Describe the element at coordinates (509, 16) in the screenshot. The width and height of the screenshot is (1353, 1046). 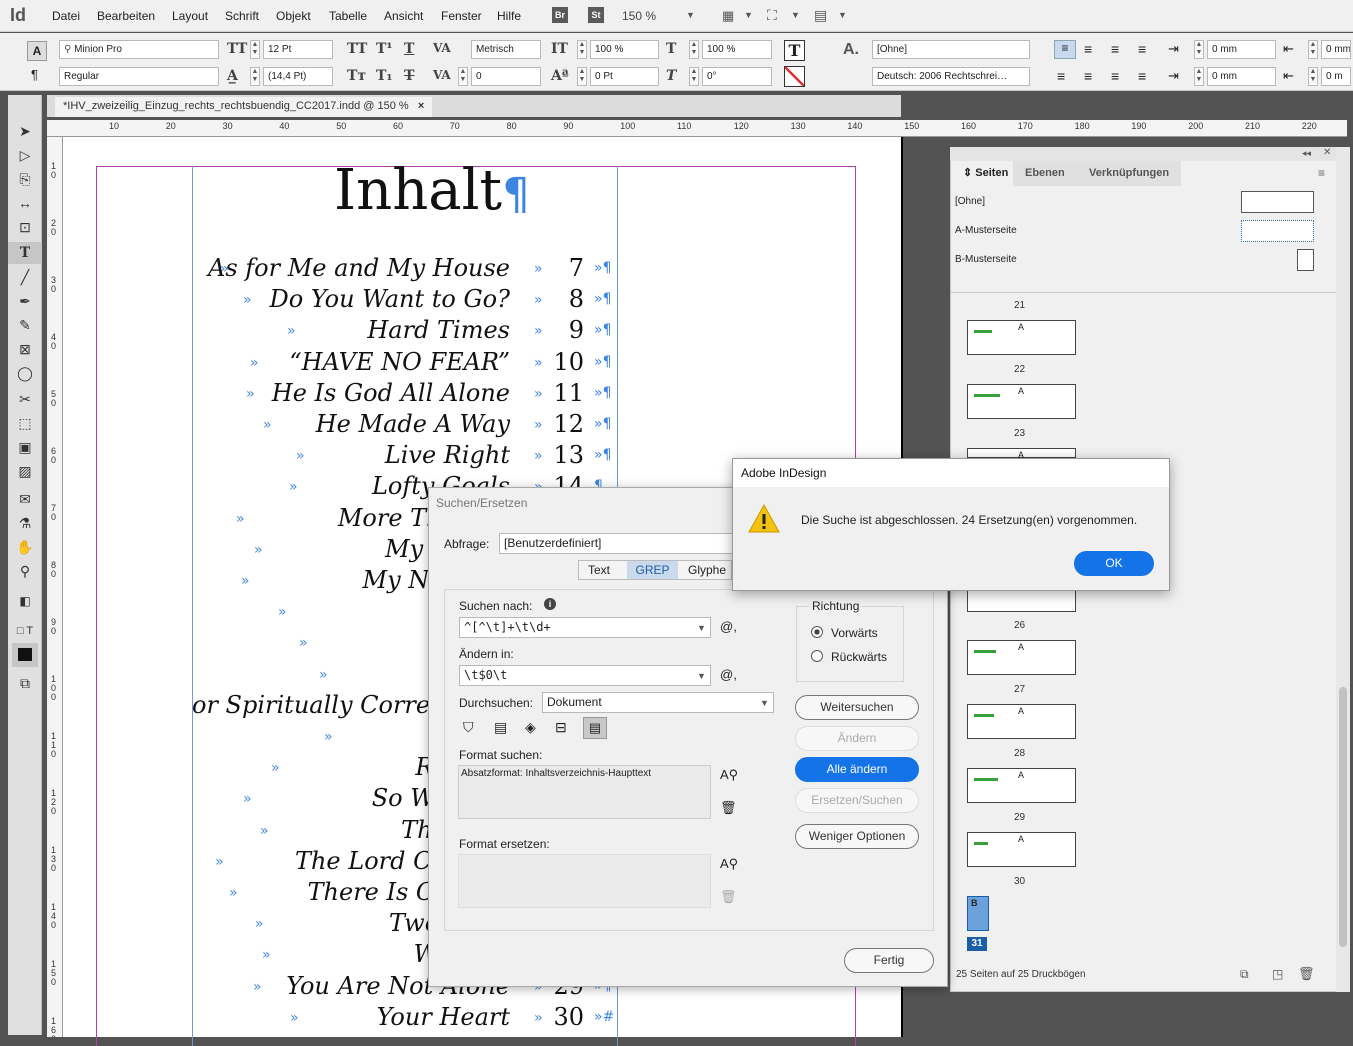
I see `menu-hilfe: Hilfe` at that location.